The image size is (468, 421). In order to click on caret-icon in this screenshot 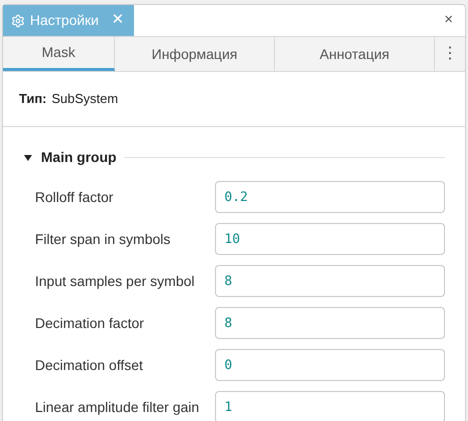, I will do `click(28, 158)`.